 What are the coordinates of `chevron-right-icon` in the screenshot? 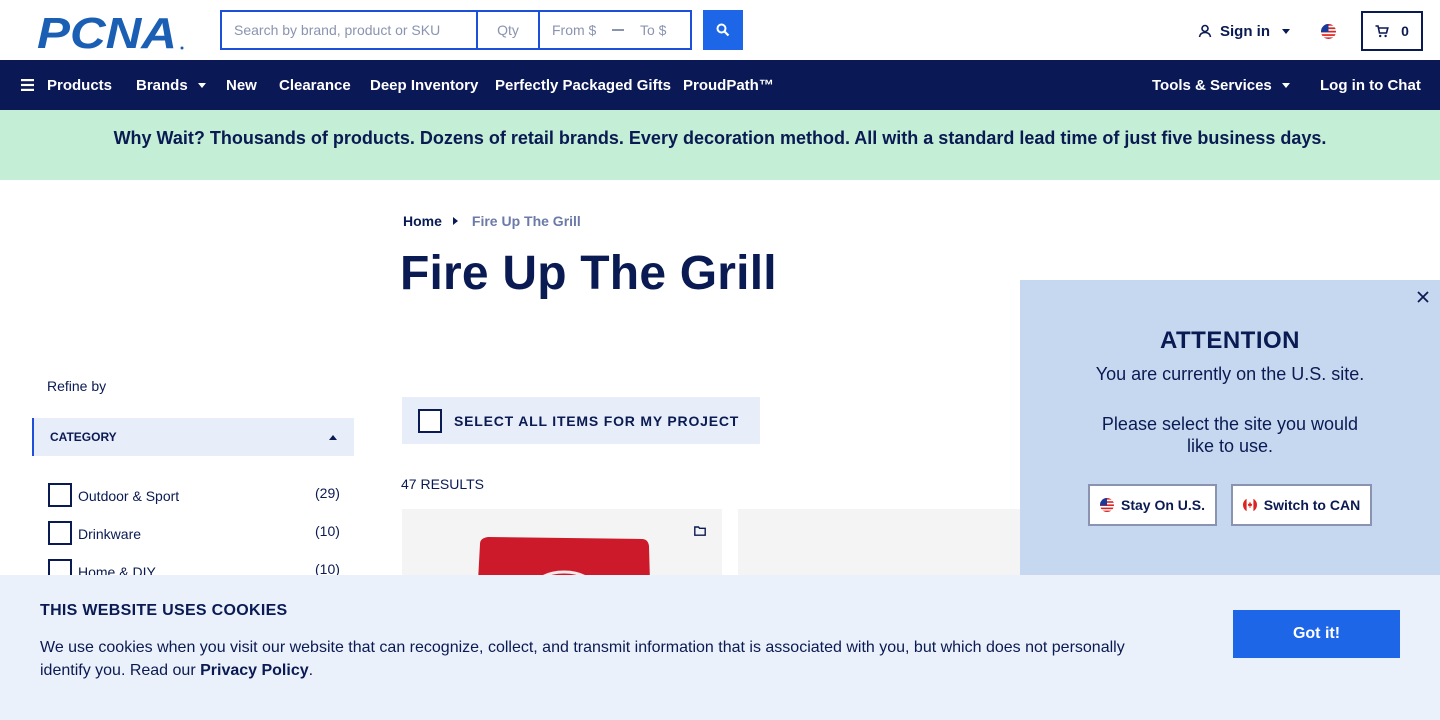 It's located at (455, 221).